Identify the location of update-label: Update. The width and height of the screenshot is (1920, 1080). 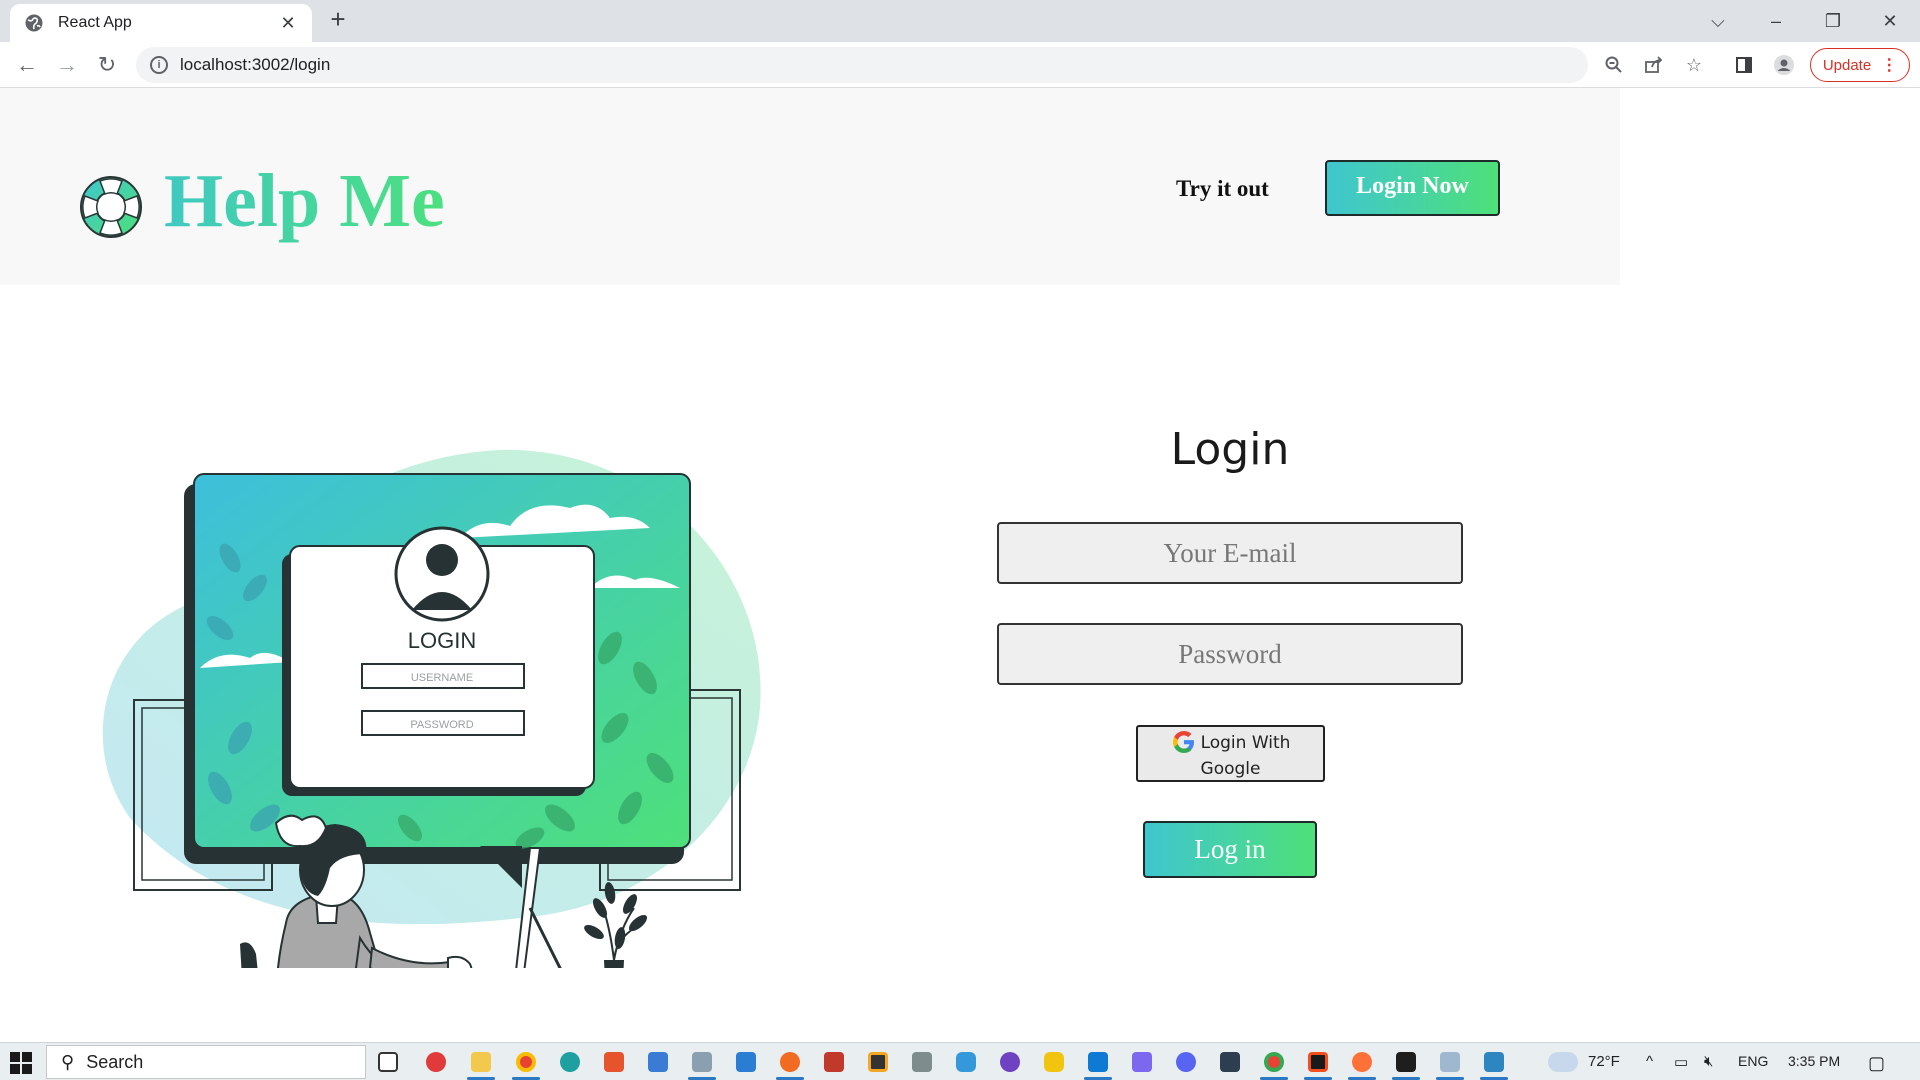
(1847, 65).